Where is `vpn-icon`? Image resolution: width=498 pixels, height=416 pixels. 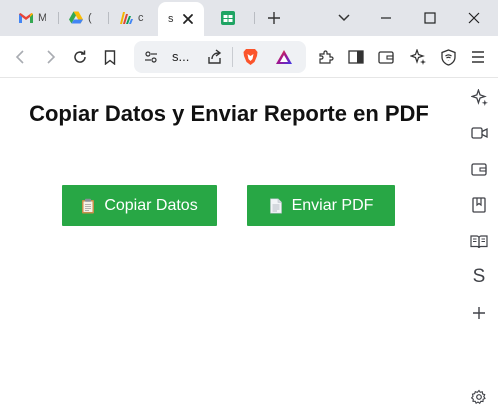
vpn-icon is located at coordinates (448, 57).